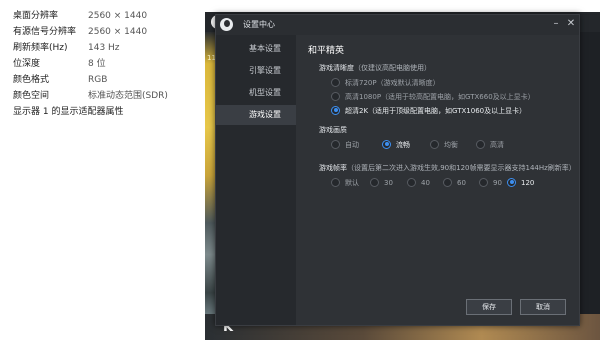 The height and width of the screenshot is (340, 600). I want to click on radio-fps-60: 60, so click(454, 183).